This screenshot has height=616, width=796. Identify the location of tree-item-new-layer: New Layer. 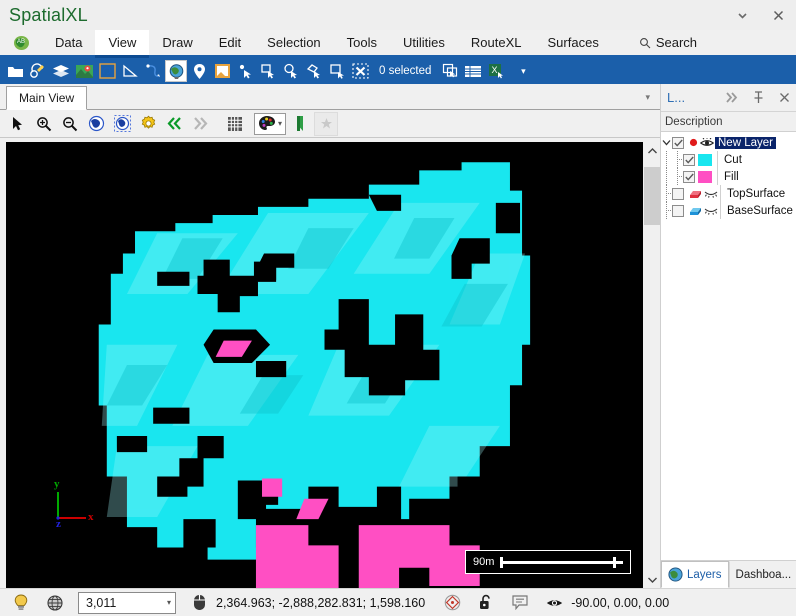
(728, 142).